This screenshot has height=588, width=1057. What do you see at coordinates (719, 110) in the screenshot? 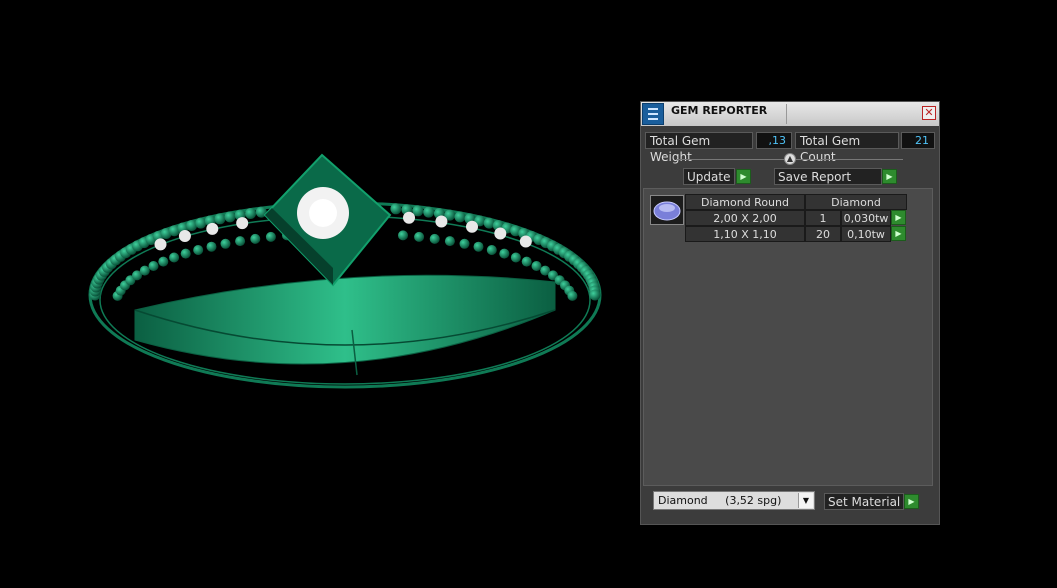
I see `panel-title: GEM REPORTER` at bounding box center [719, 110].